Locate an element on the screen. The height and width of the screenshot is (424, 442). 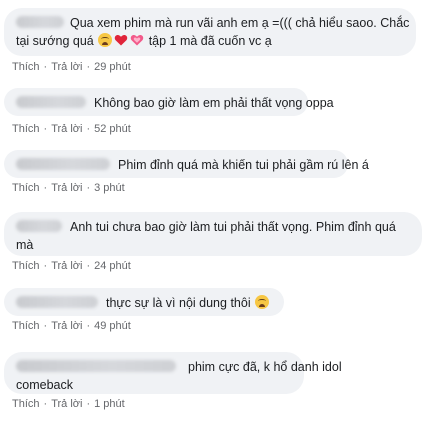
comment-text: Không bao giờ làm em phải thất vọng oppa is located at coordinates (214, 103).